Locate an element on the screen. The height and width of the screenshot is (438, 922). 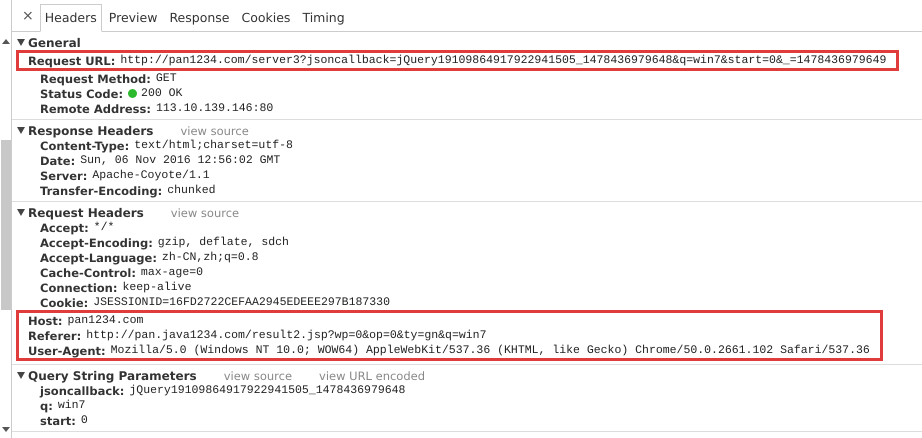
header-value: Mozilla/5.0 (Windows NT 10.0; WOW64) AppleWebKit/537.36 (KHTML, like Gecko) Chrome/50.0.2661.102 Safari/537.36 is located at coordinates (490, 350).